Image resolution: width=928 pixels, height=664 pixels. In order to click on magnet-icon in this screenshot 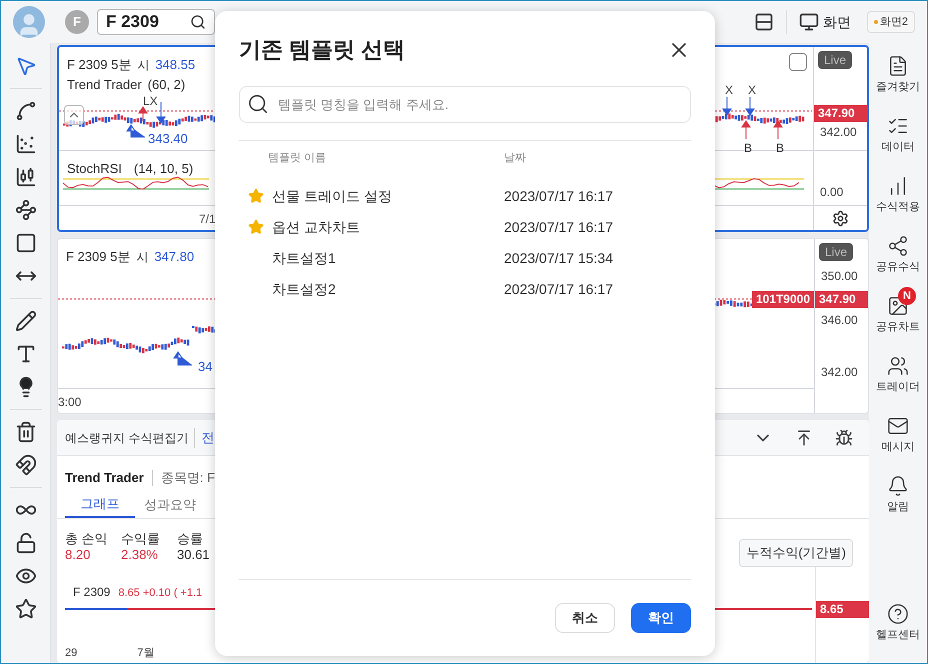, I will do `click(25, 465)`.